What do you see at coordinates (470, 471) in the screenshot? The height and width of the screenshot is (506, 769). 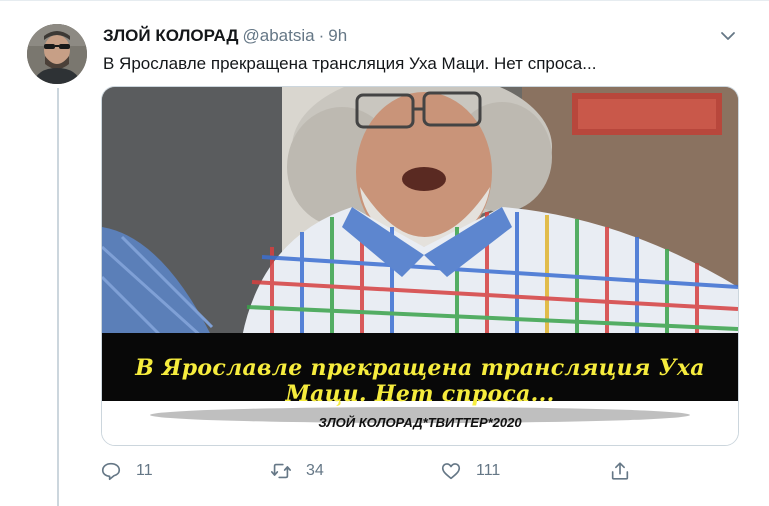 I see `like-button: 111` at bounding box center [470, 471].